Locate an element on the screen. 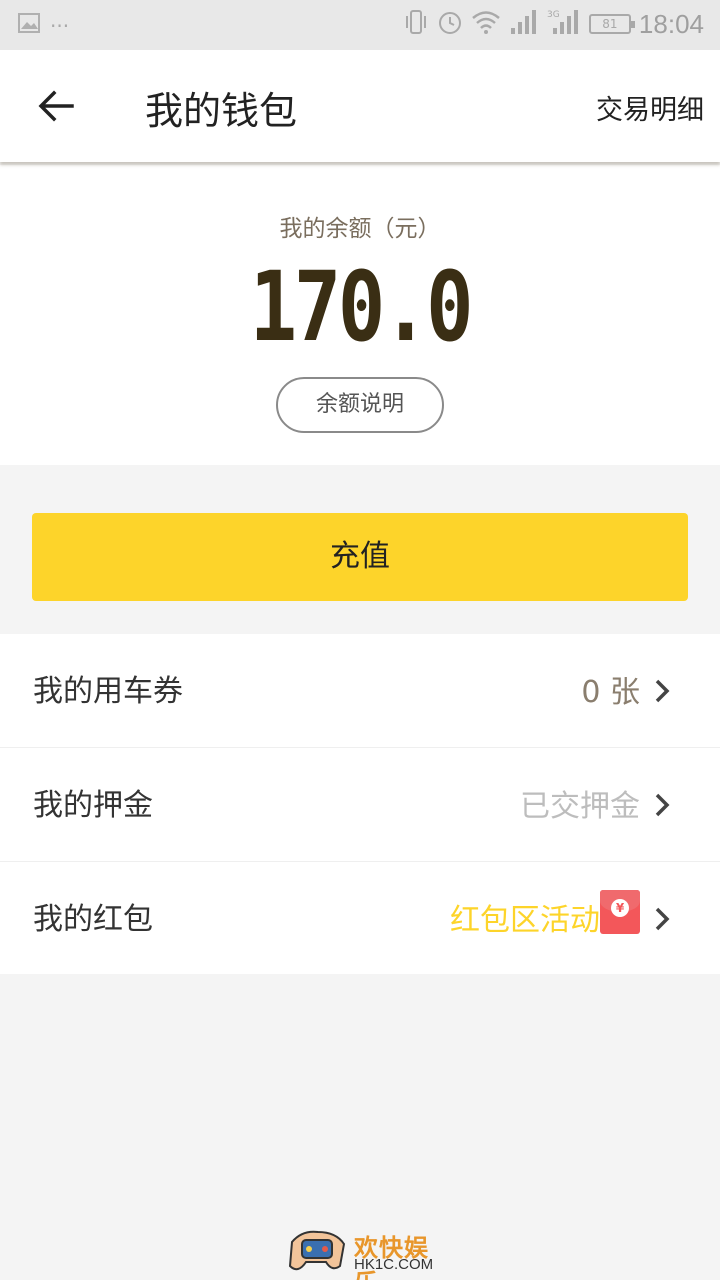 The width and height of the screenshot is (720, 1280). balance-explain-button: 余额说明 is located at coordinates (360, 405).